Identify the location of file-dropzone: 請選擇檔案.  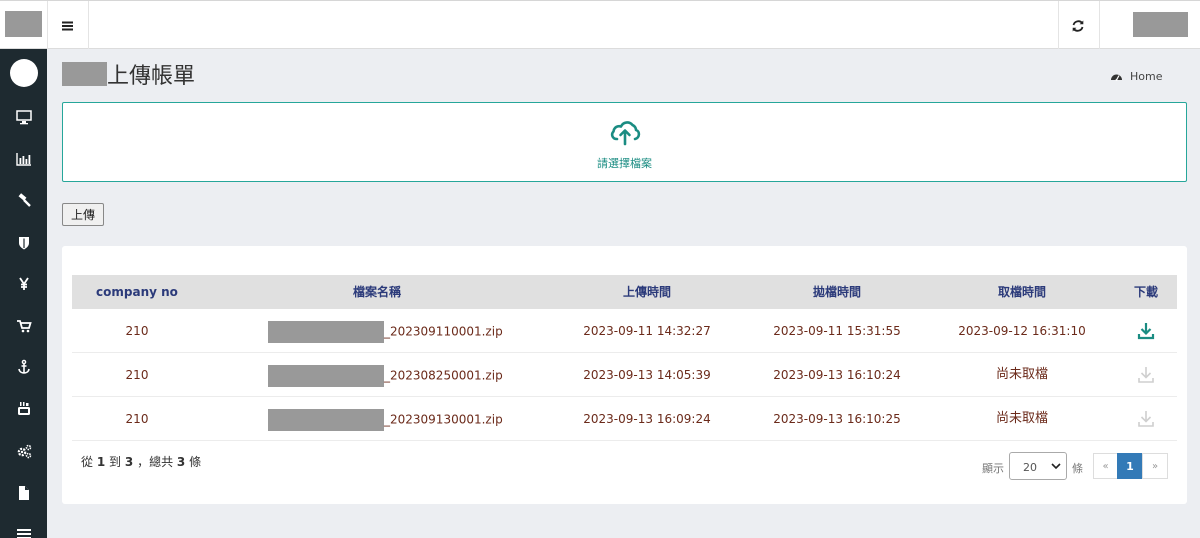
(624, 142).